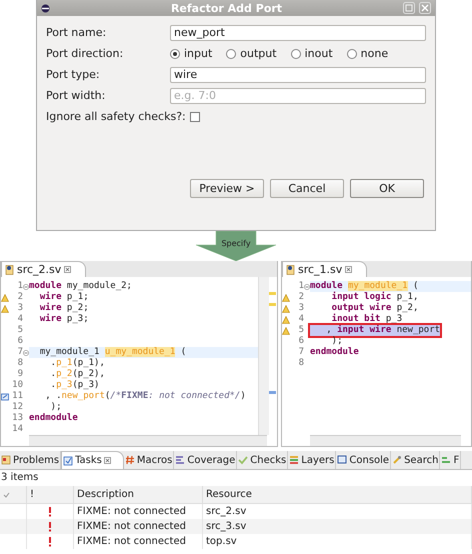 The image size is (472, 554). What do you see at coordinates (63, 297) in the screenshot?
I see `code-line: wire p_1;` at bounding box center [63, 297].